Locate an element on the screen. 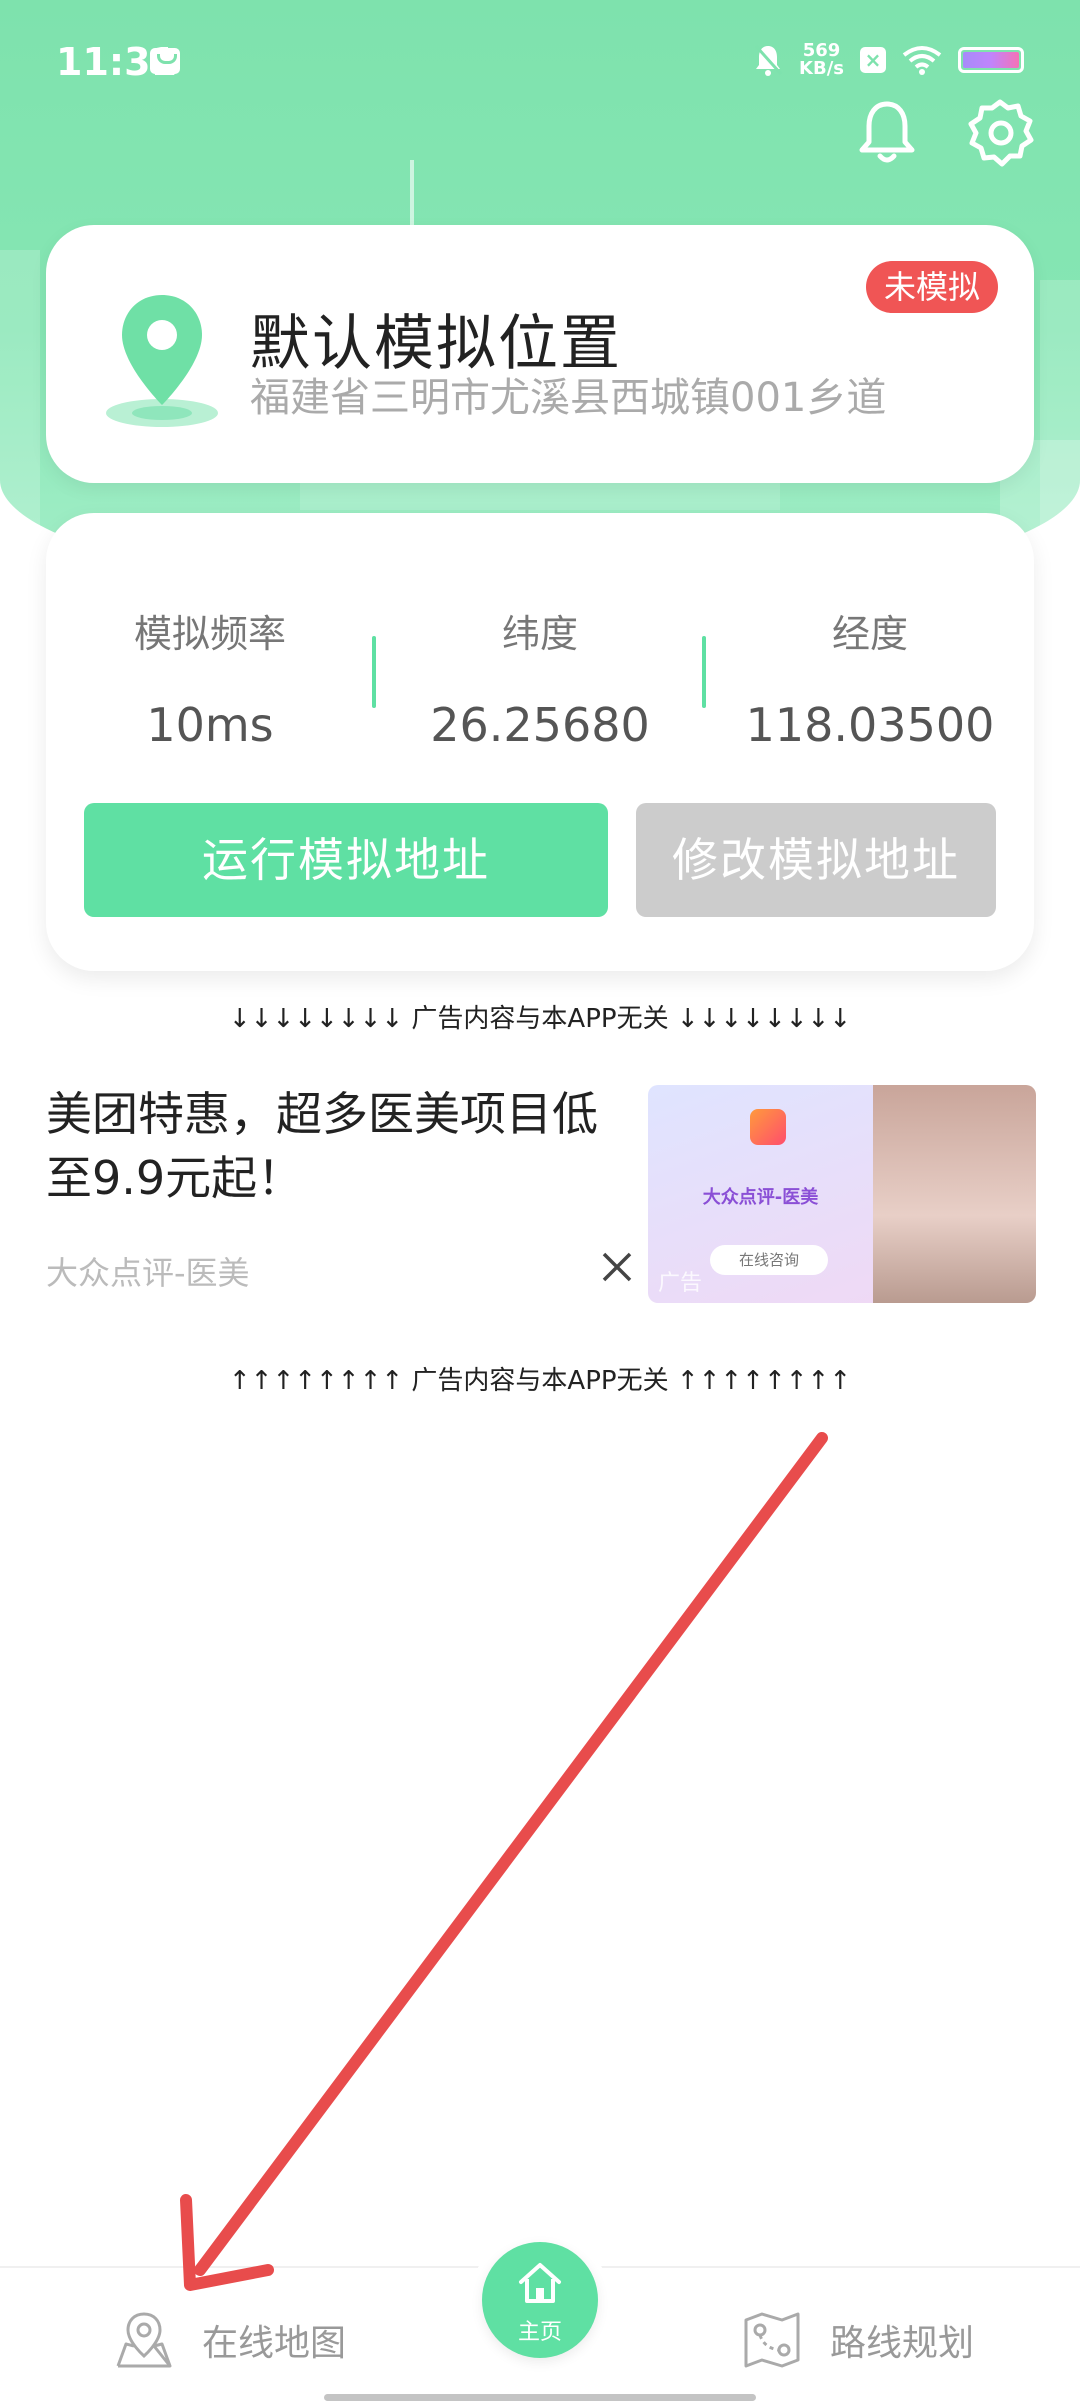 The image size is (1080, 2408). antenna-silhouette is located at coordinates (412, 195).